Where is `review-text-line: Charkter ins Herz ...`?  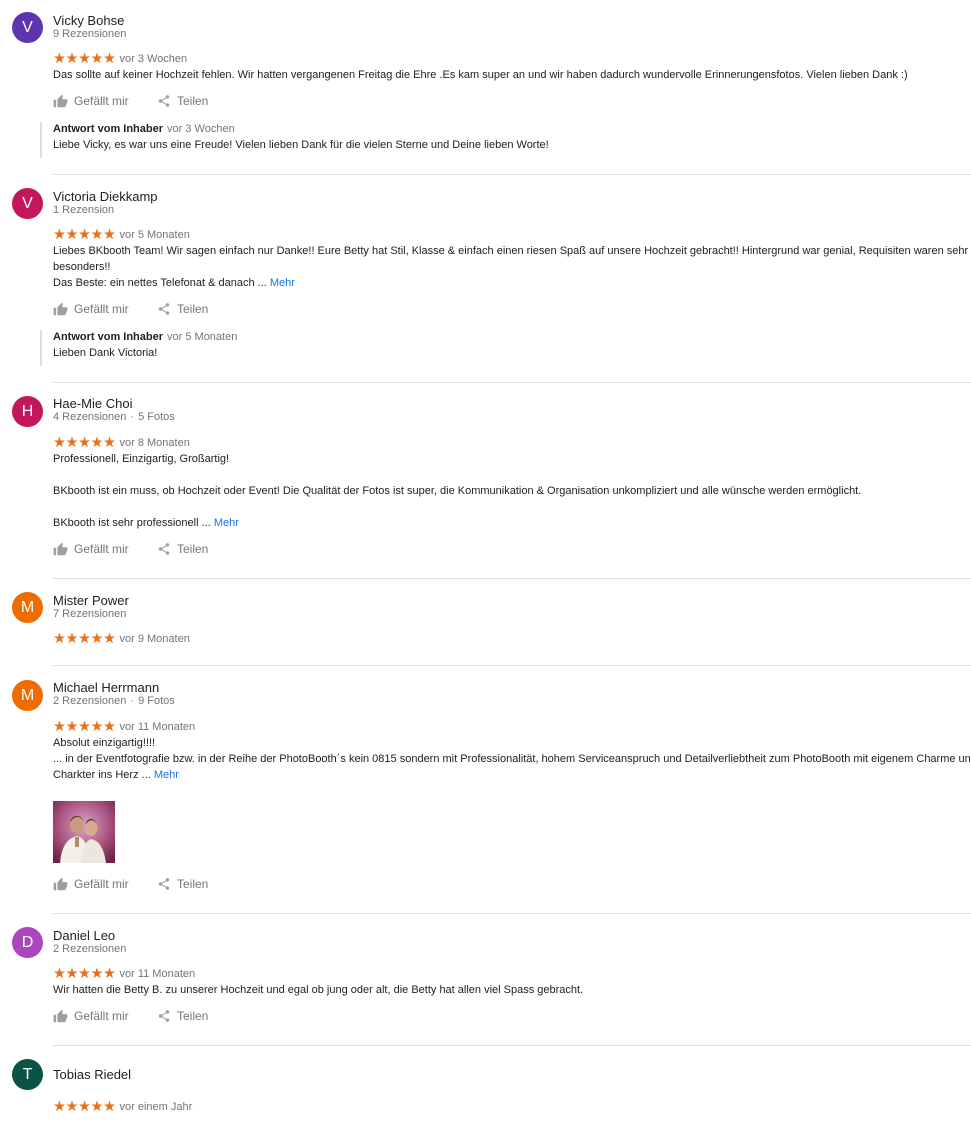 review-text-line: Charkter ins Herz ... is located at coordinates (102, 775).